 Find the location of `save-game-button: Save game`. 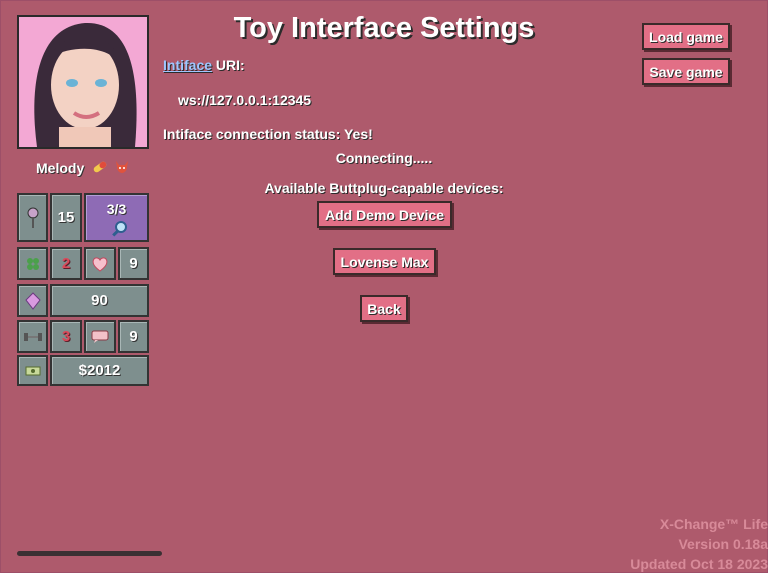

save-game-button: Save game is located at coordinates (686, 71).